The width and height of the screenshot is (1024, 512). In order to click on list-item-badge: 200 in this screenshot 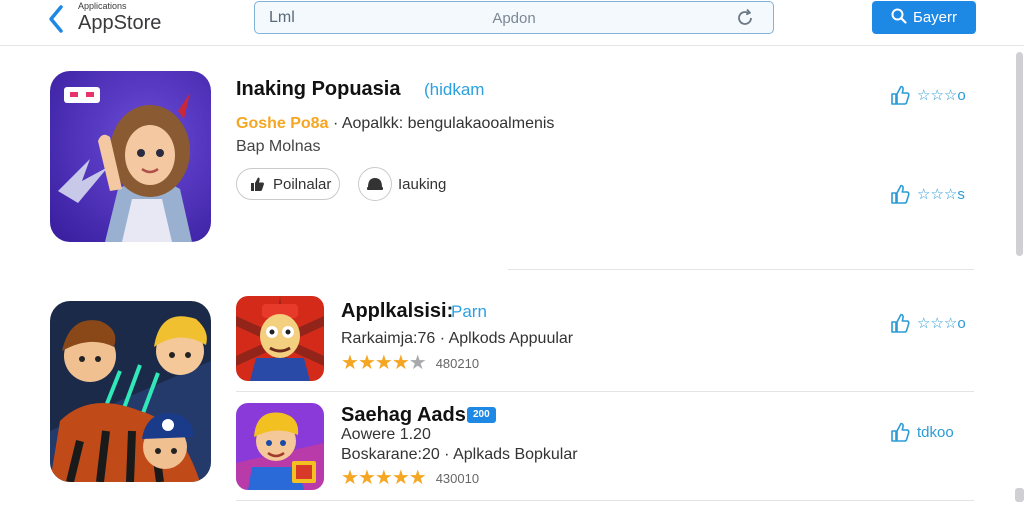, I will do `click(481, 415)`.